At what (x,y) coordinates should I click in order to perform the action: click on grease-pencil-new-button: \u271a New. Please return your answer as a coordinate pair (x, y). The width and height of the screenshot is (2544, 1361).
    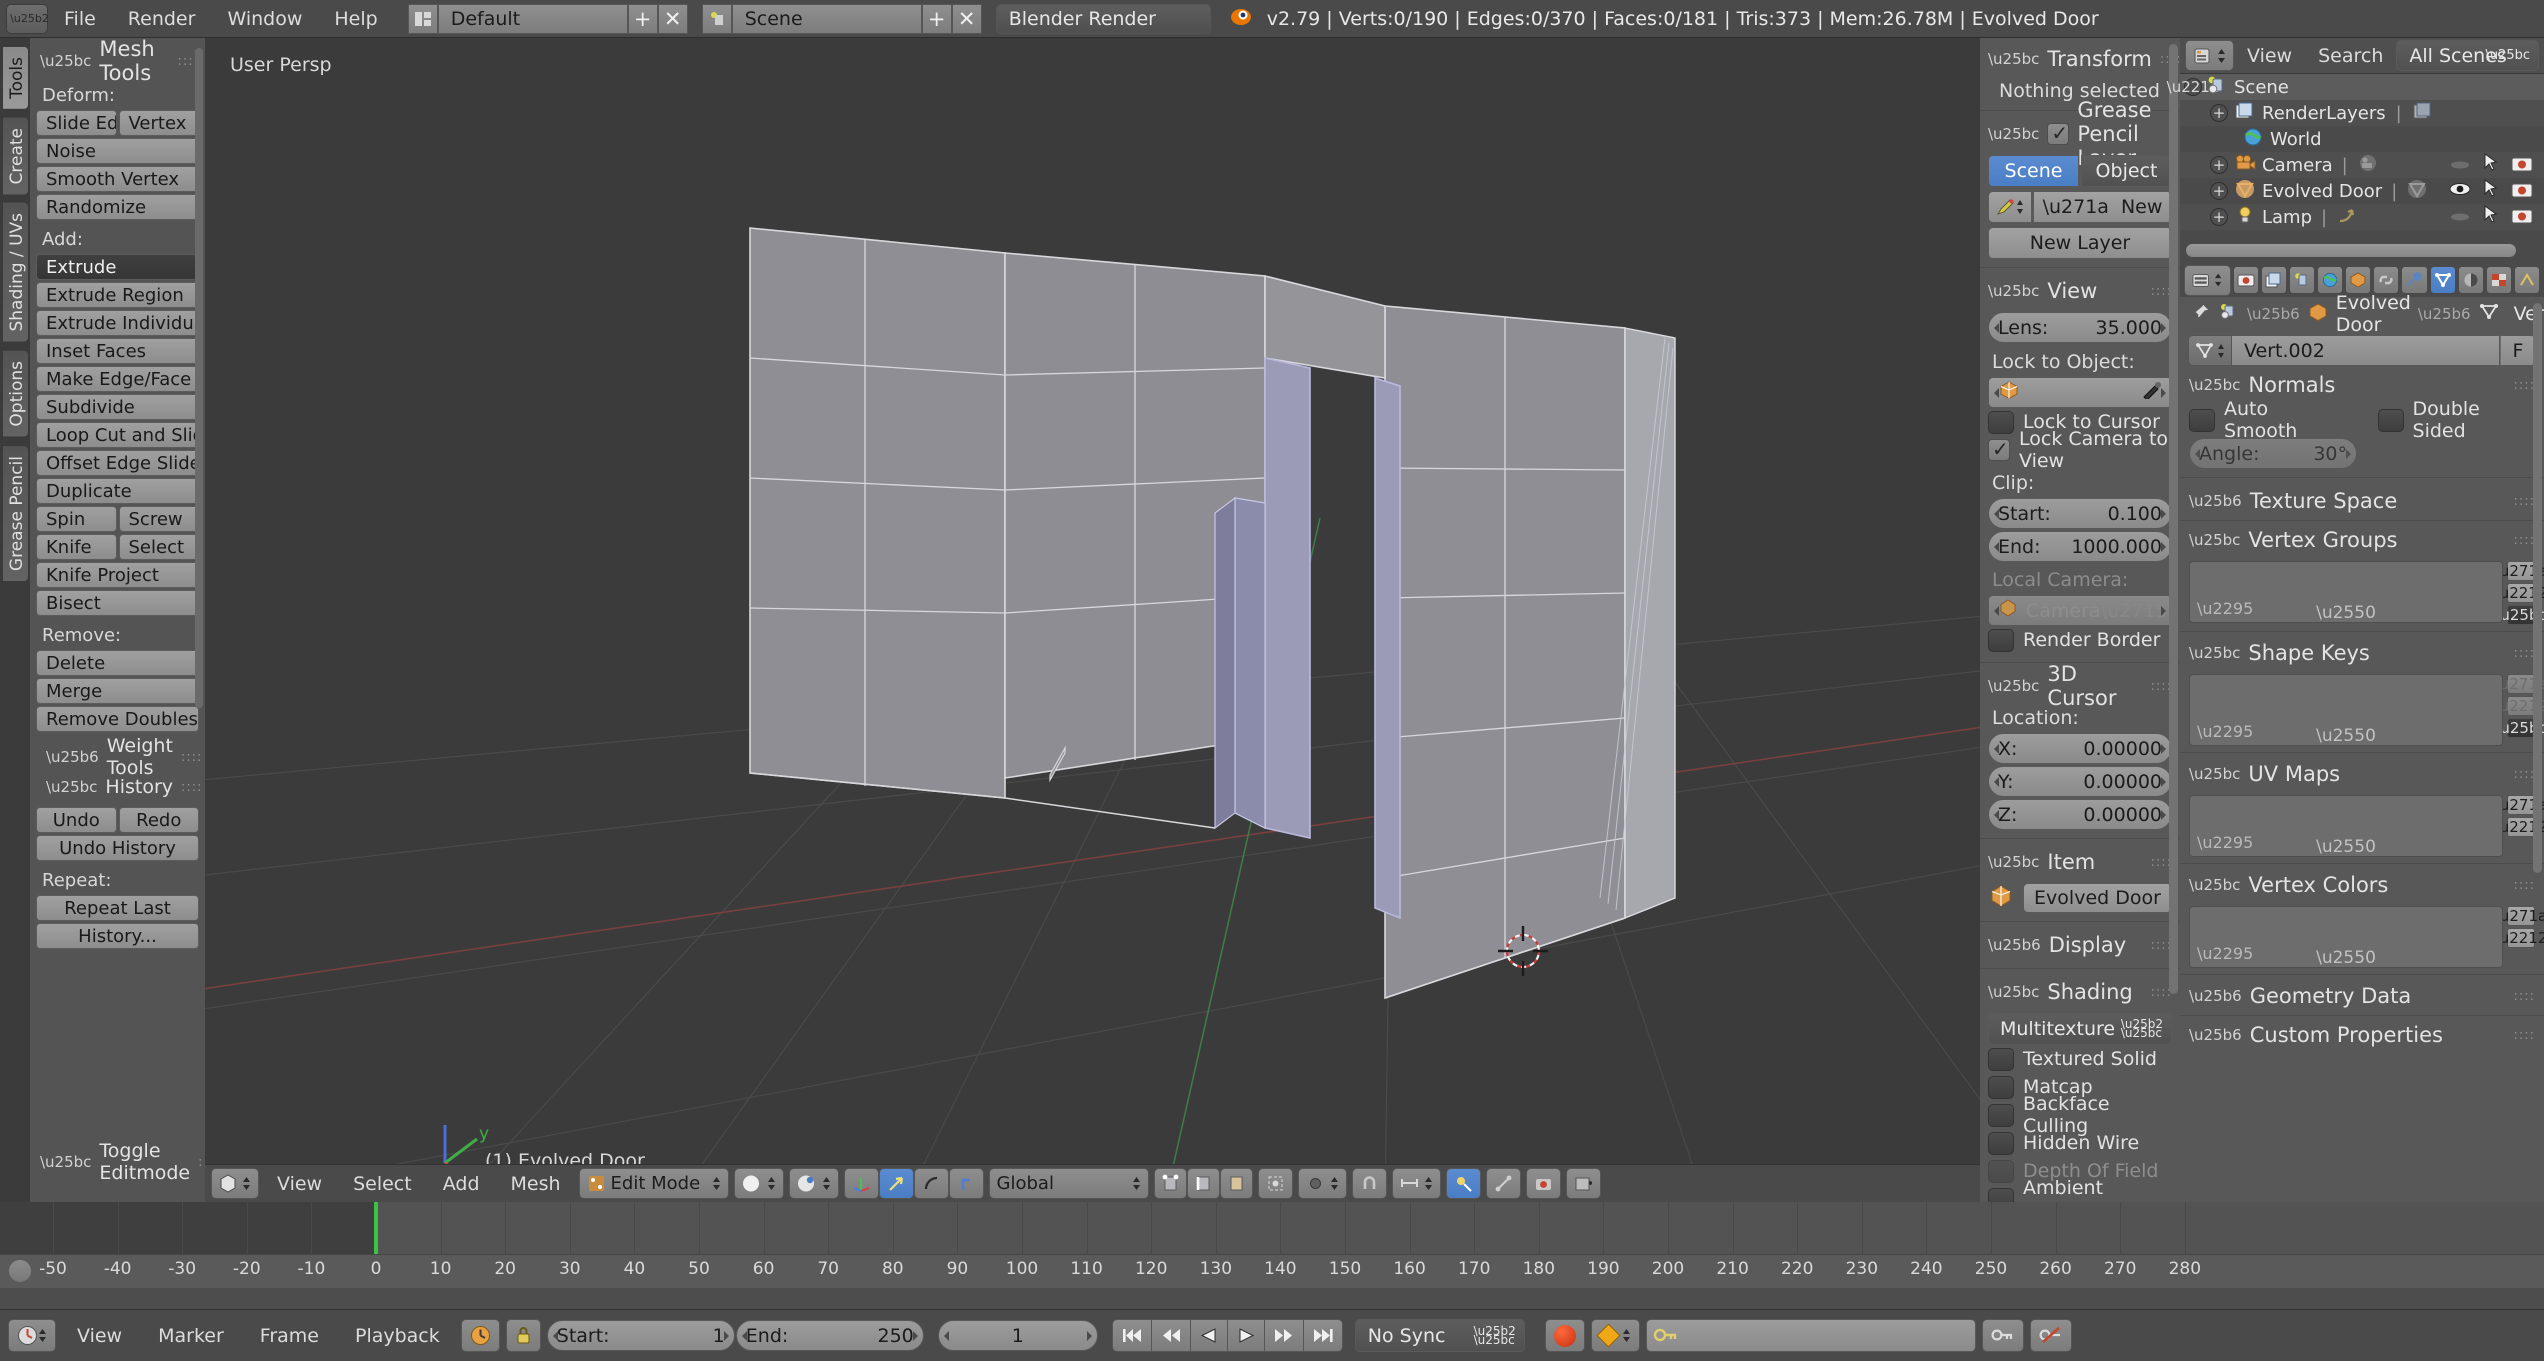
    Looking at the image, I should click on (2102, 207).